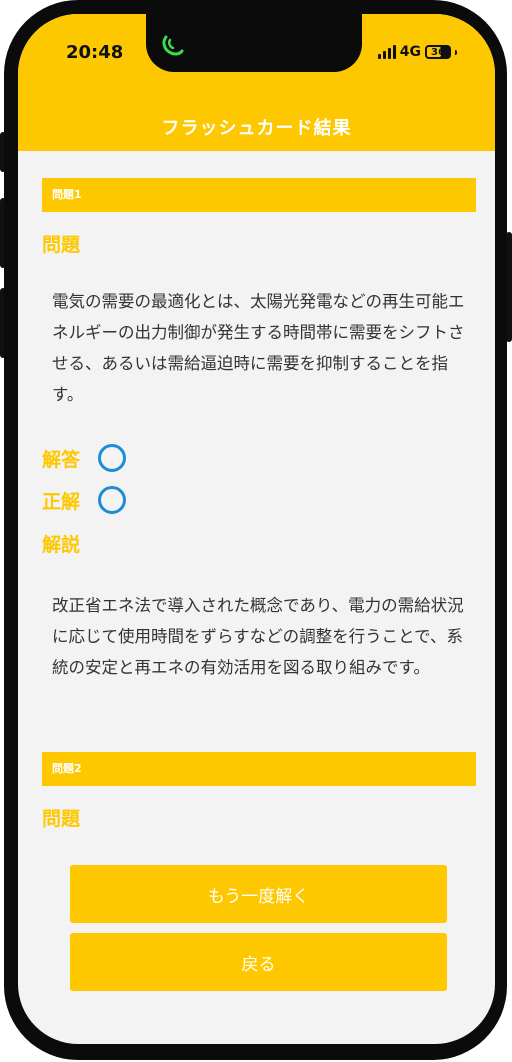  I want to click on question-1-label: 問題, so click(61, 245).